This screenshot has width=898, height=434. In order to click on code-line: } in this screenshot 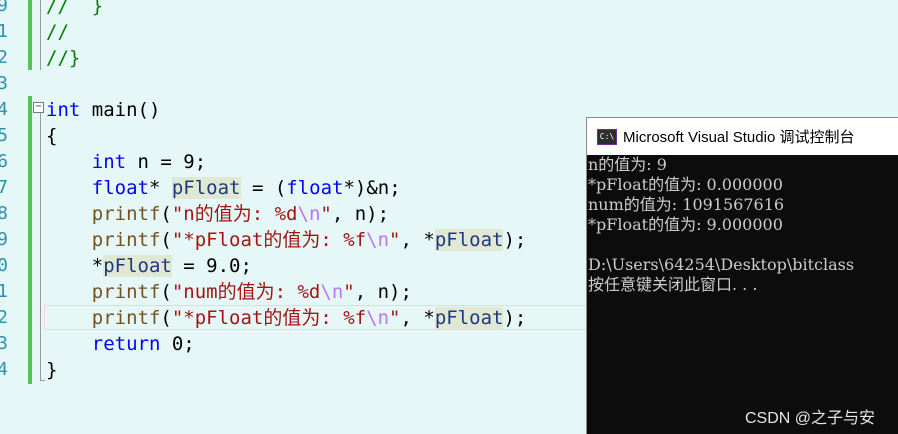, I will do `click(51, 370)`.